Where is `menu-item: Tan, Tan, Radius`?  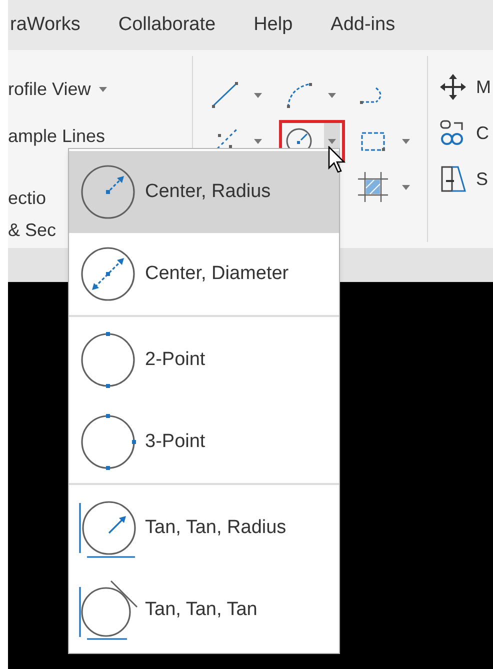
menu-item: Tan, Tan, Radius is located at coordinates (204, 528).